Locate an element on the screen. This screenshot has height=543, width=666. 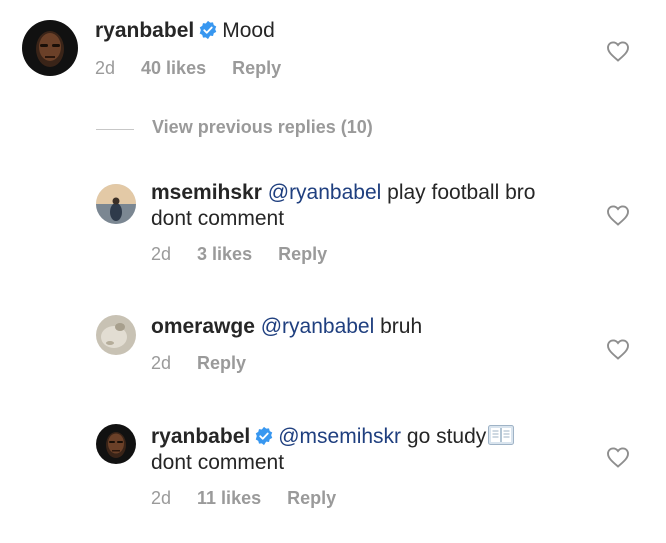
avatar-image-omerawge is located at coordinates (116, 335).